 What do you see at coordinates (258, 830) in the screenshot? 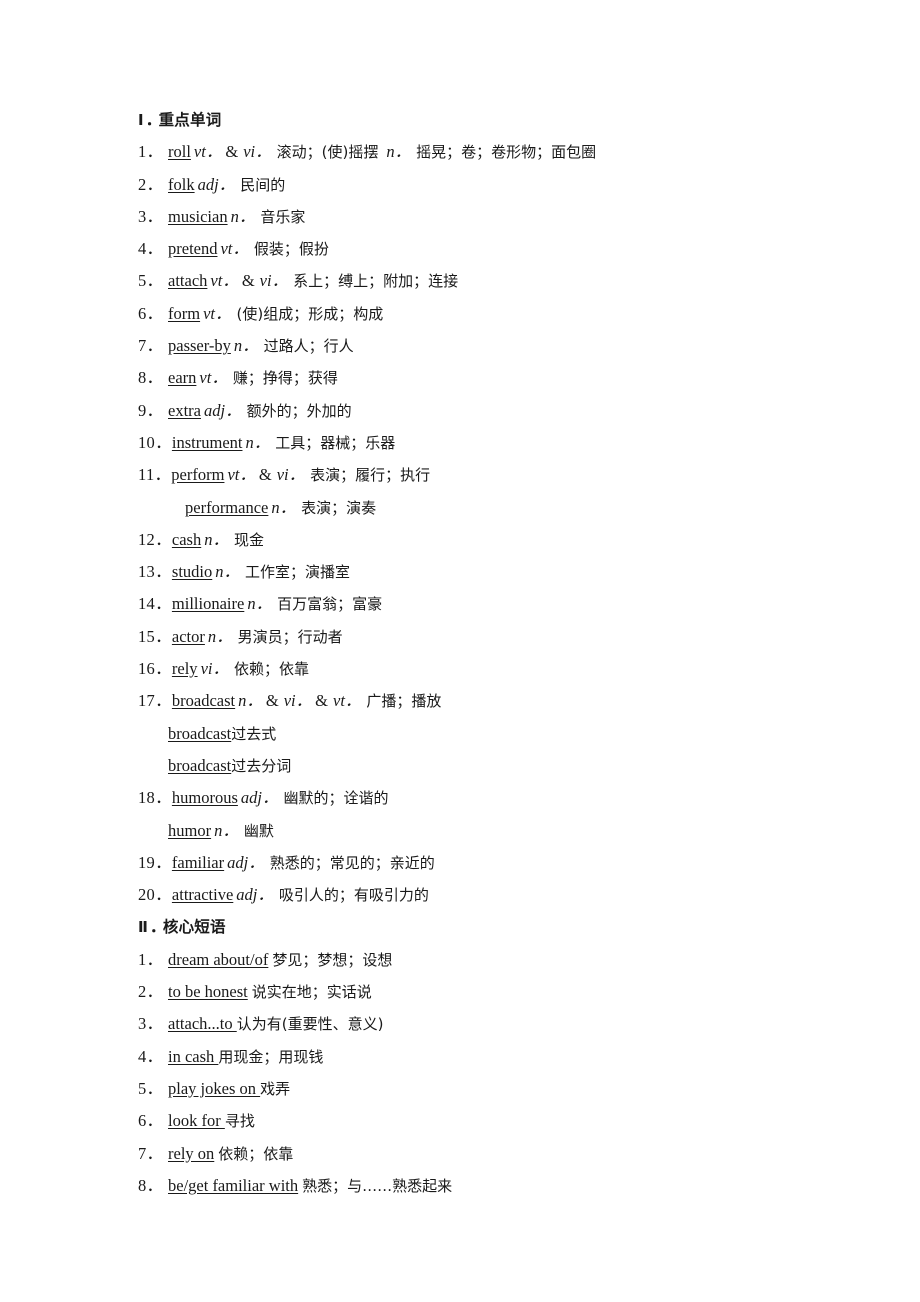
I see `definition: 幽默` at bounding box center [258, 830].